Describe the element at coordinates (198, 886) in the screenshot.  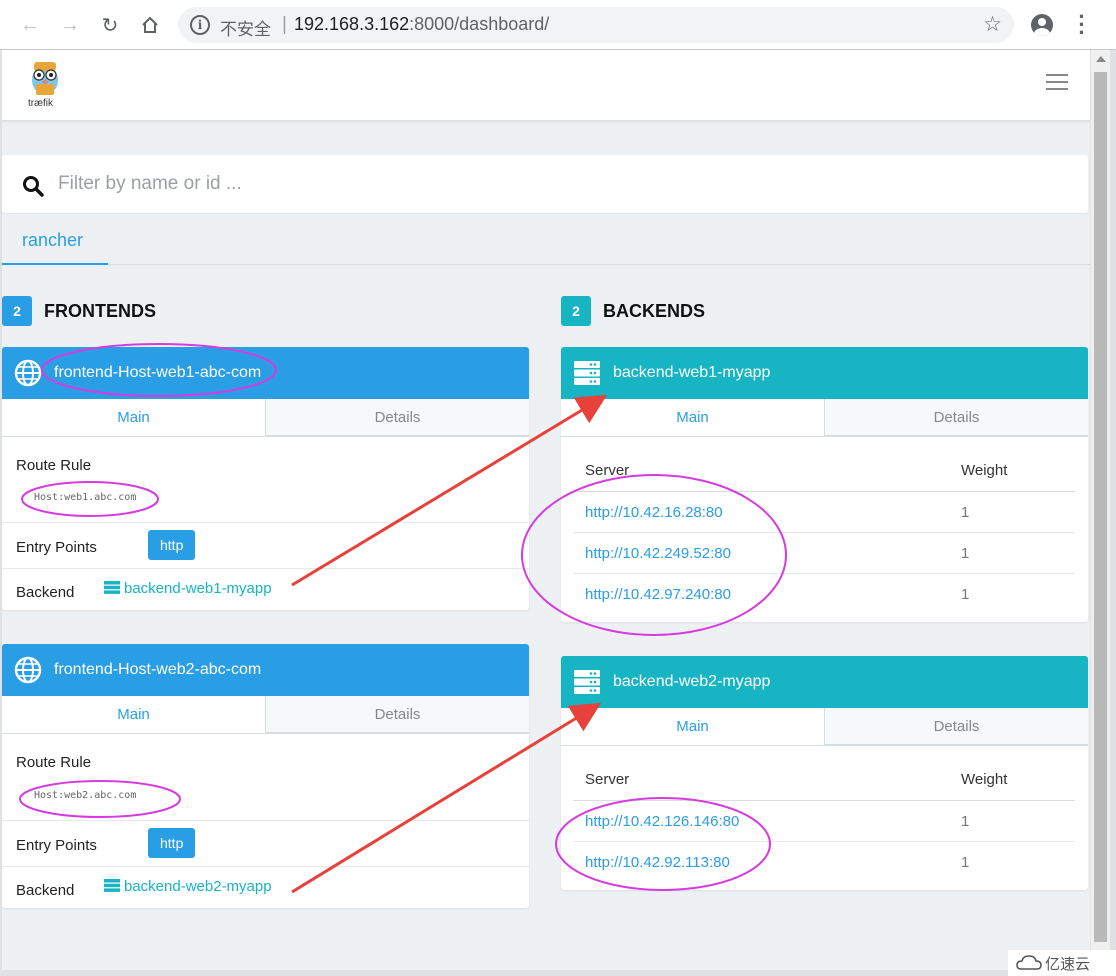
I see `backend-link-text: backend-web2-myapp` at that location.